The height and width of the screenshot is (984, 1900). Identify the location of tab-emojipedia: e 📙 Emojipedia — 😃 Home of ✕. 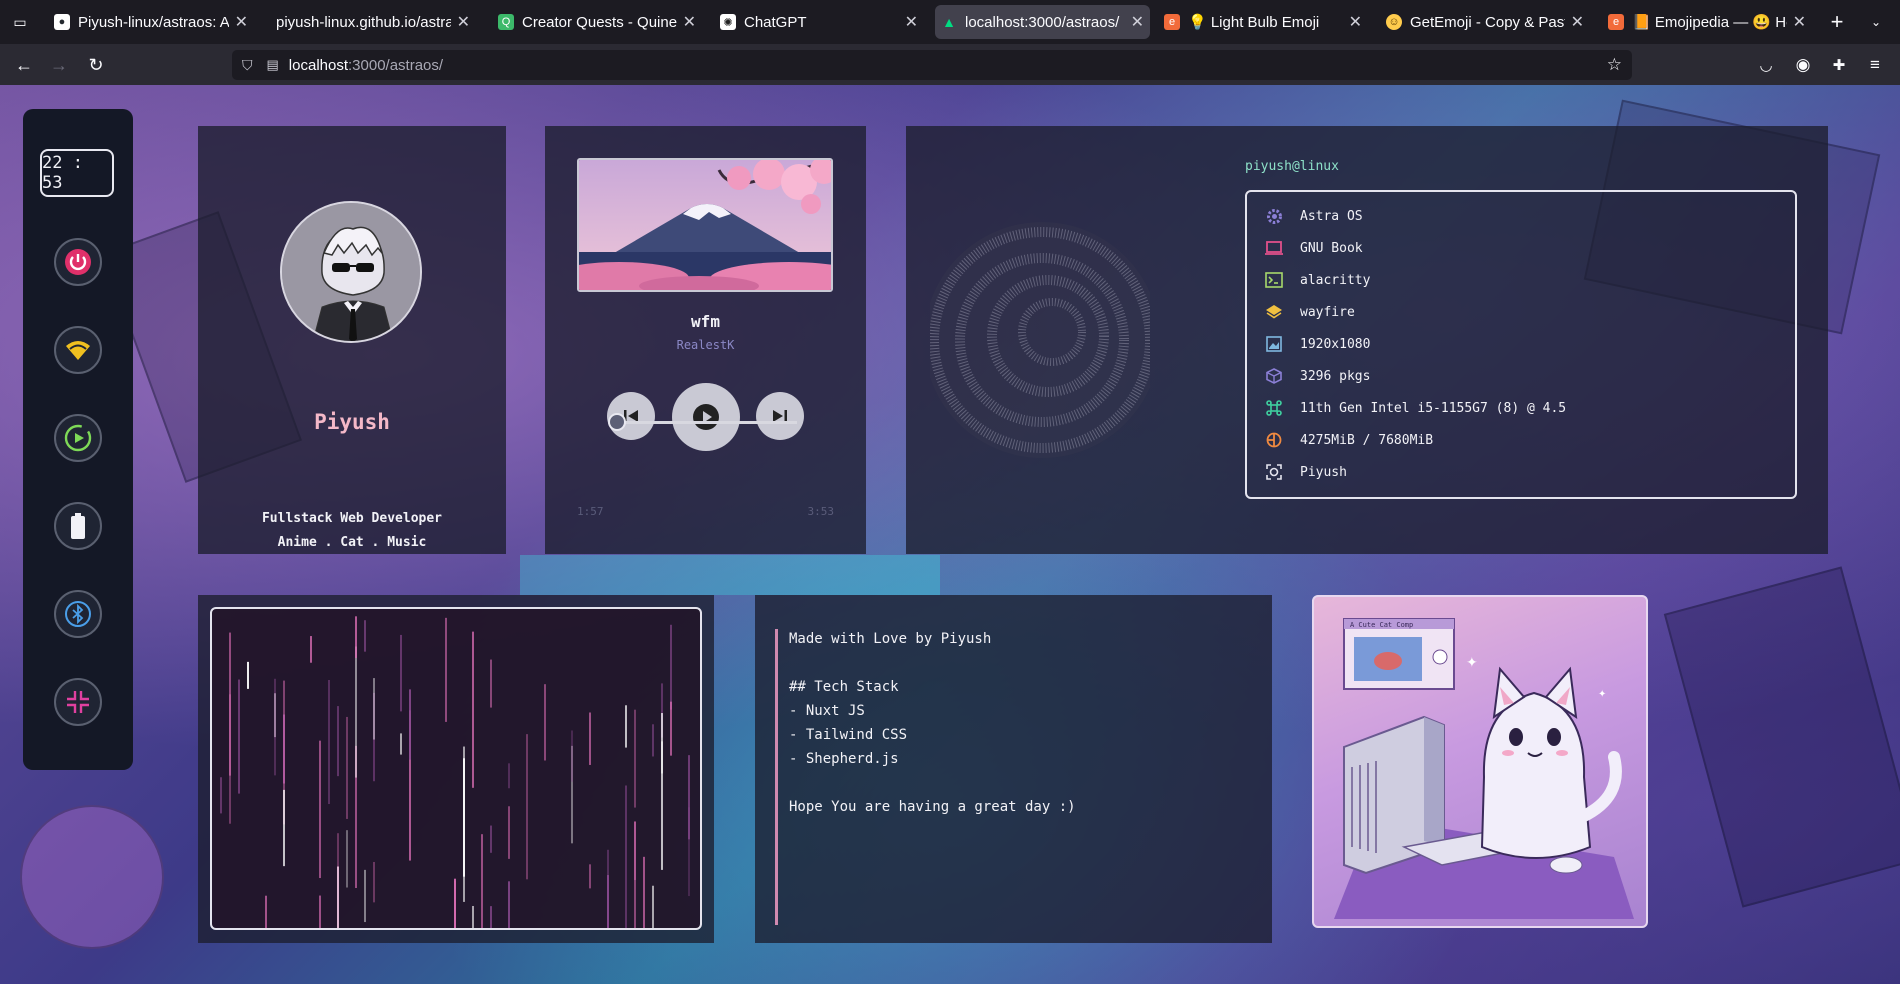
(1707, 22).